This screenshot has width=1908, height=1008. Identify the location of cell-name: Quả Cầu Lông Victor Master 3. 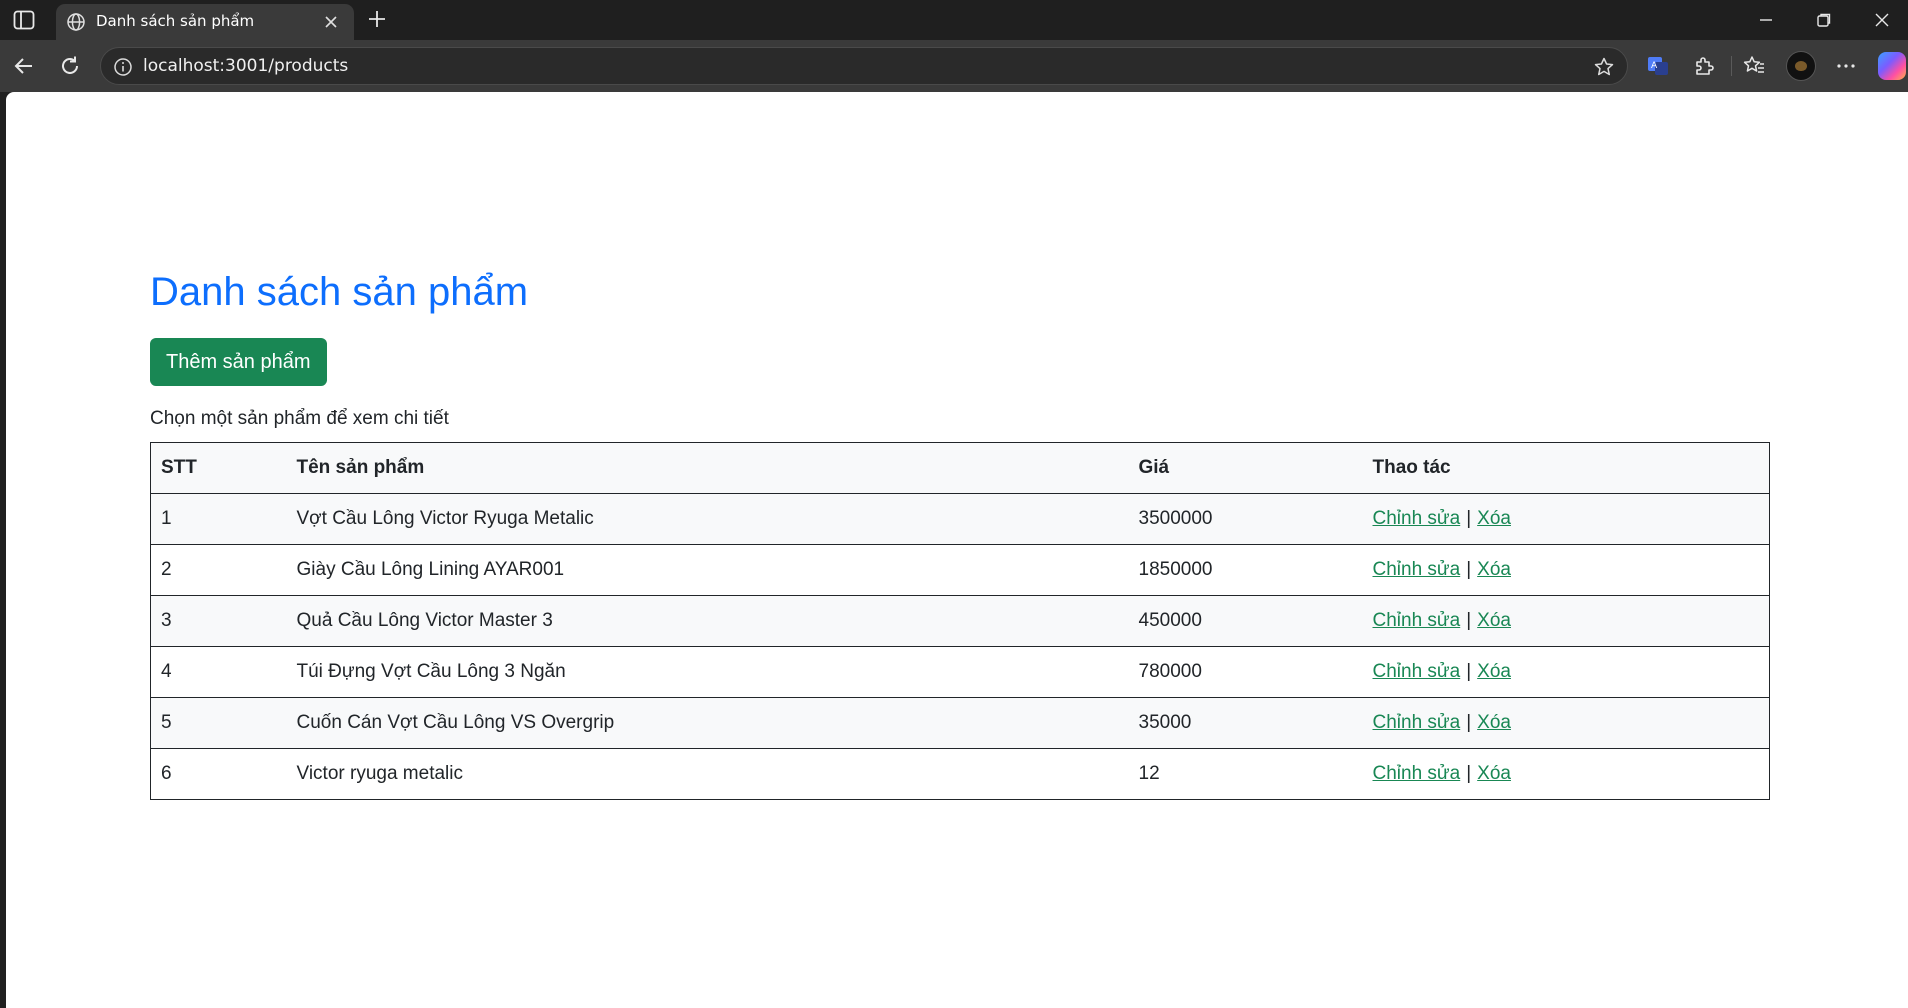
(707, 621).